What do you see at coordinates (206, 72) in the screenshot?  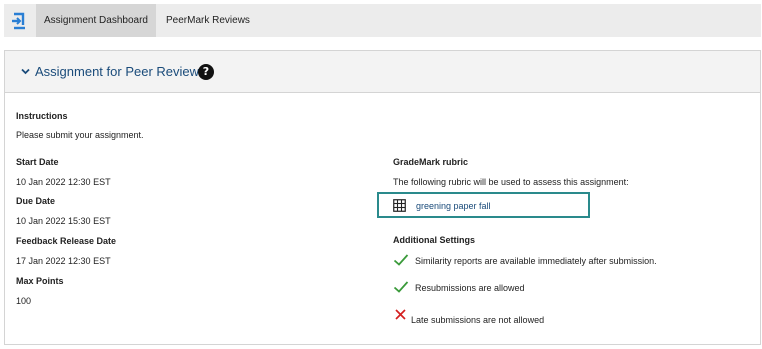 I see `help-icon: ?` at bounding box center [206, 72].